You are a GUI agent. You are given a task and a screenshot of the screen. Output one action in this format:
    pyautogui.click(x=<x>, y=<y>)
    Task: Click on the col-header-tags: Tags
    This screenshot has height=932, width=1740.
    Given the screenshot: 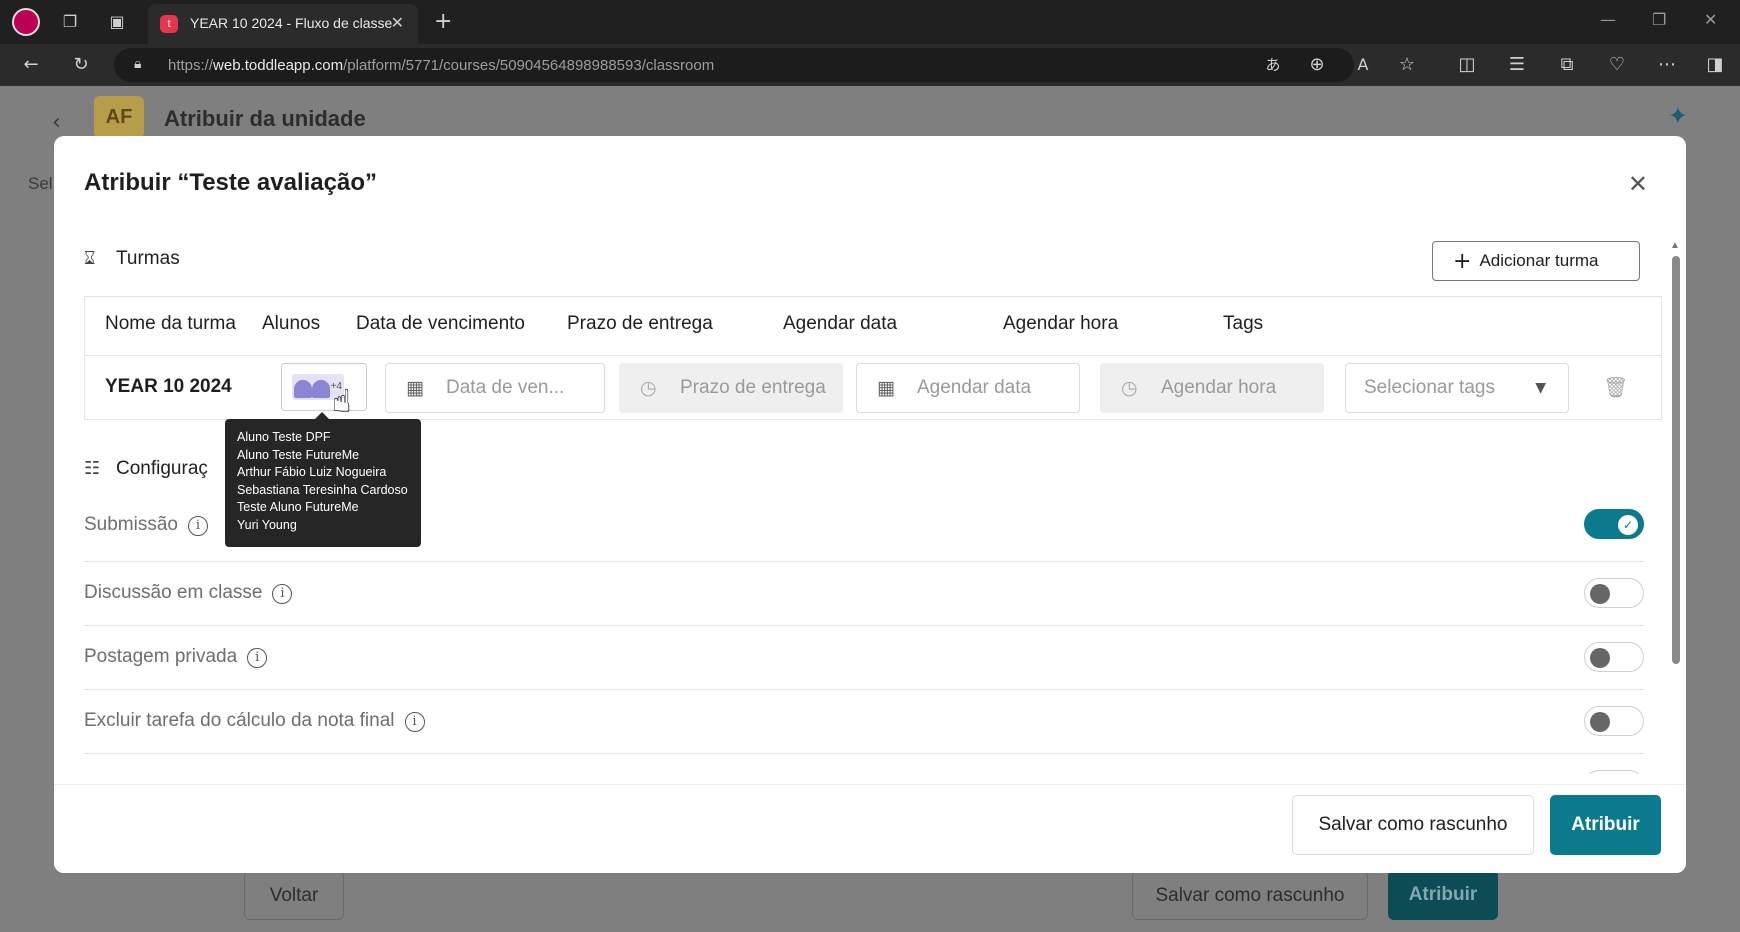 What is the action you would take?
    pyautogui.click(x=1243, y=323)
    